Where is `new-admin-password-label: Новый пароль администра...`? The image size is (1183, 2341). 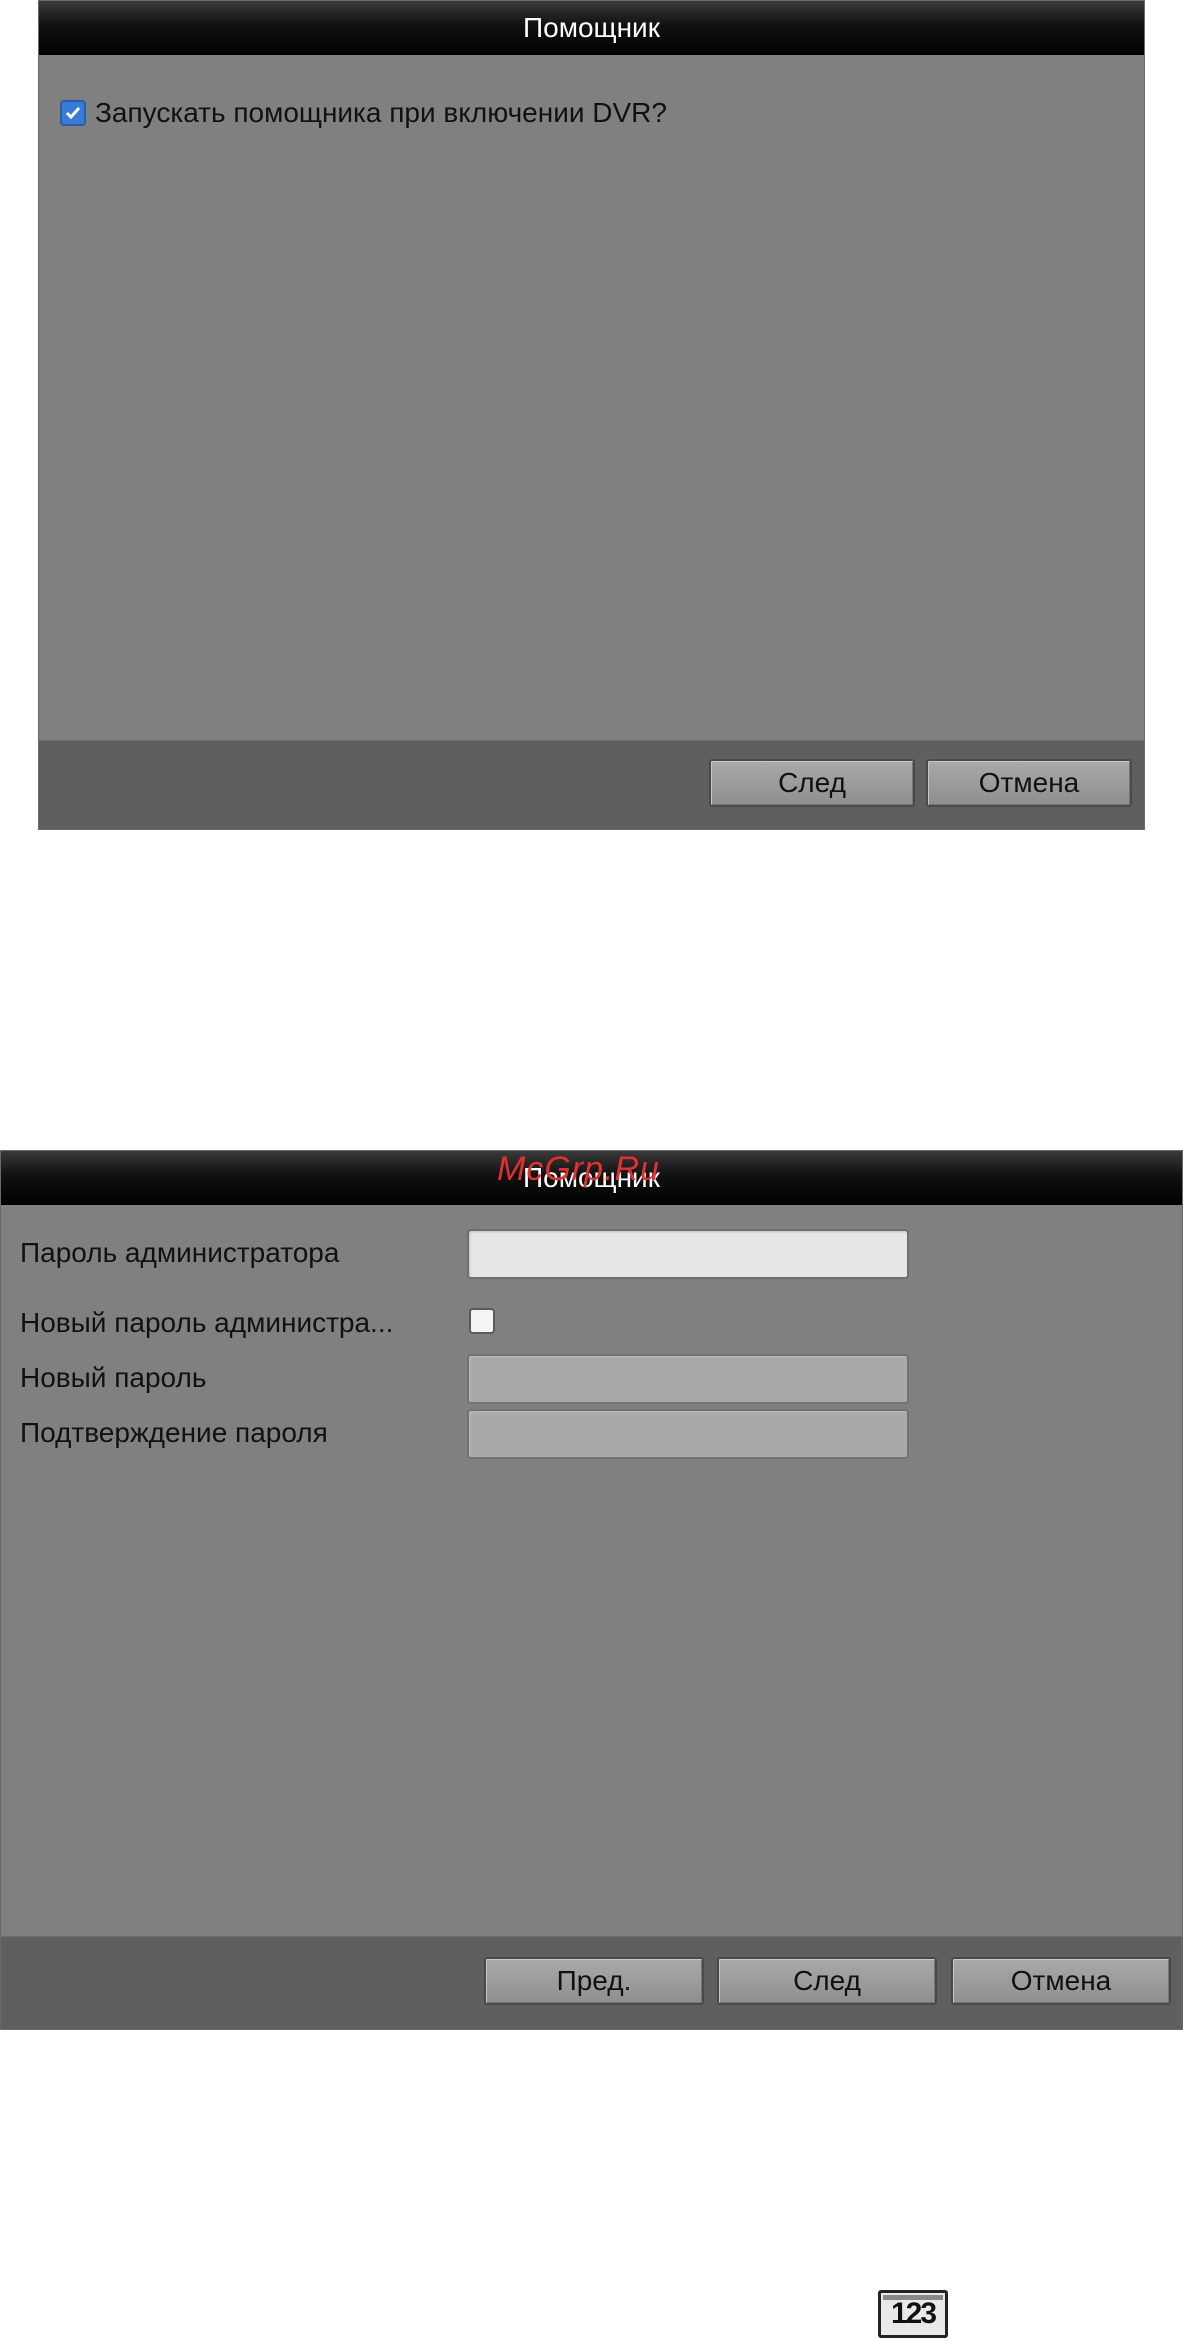
new-admin-password-label: Новый пароль администра... is located at coordinates (207, 1322).